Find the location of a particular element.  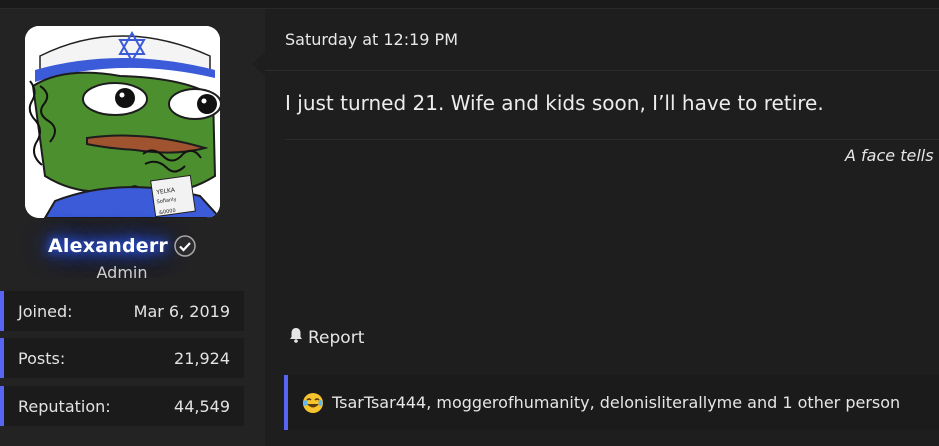

stat-label: Joined: is located at coordinates (45, 311).